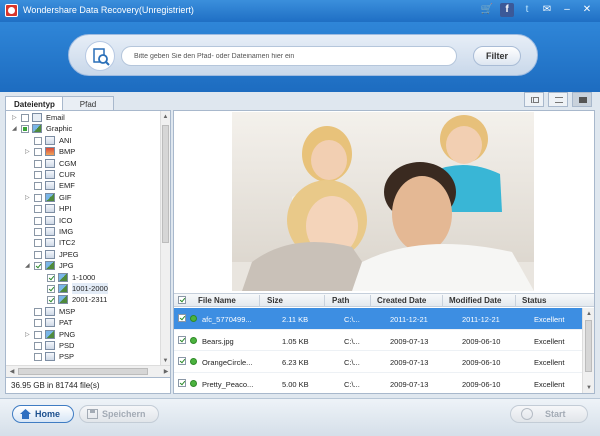 Image resolution: width=600 pixels, height=436 pixels. I want to click on tree-item: PAT, so click(84, 322).